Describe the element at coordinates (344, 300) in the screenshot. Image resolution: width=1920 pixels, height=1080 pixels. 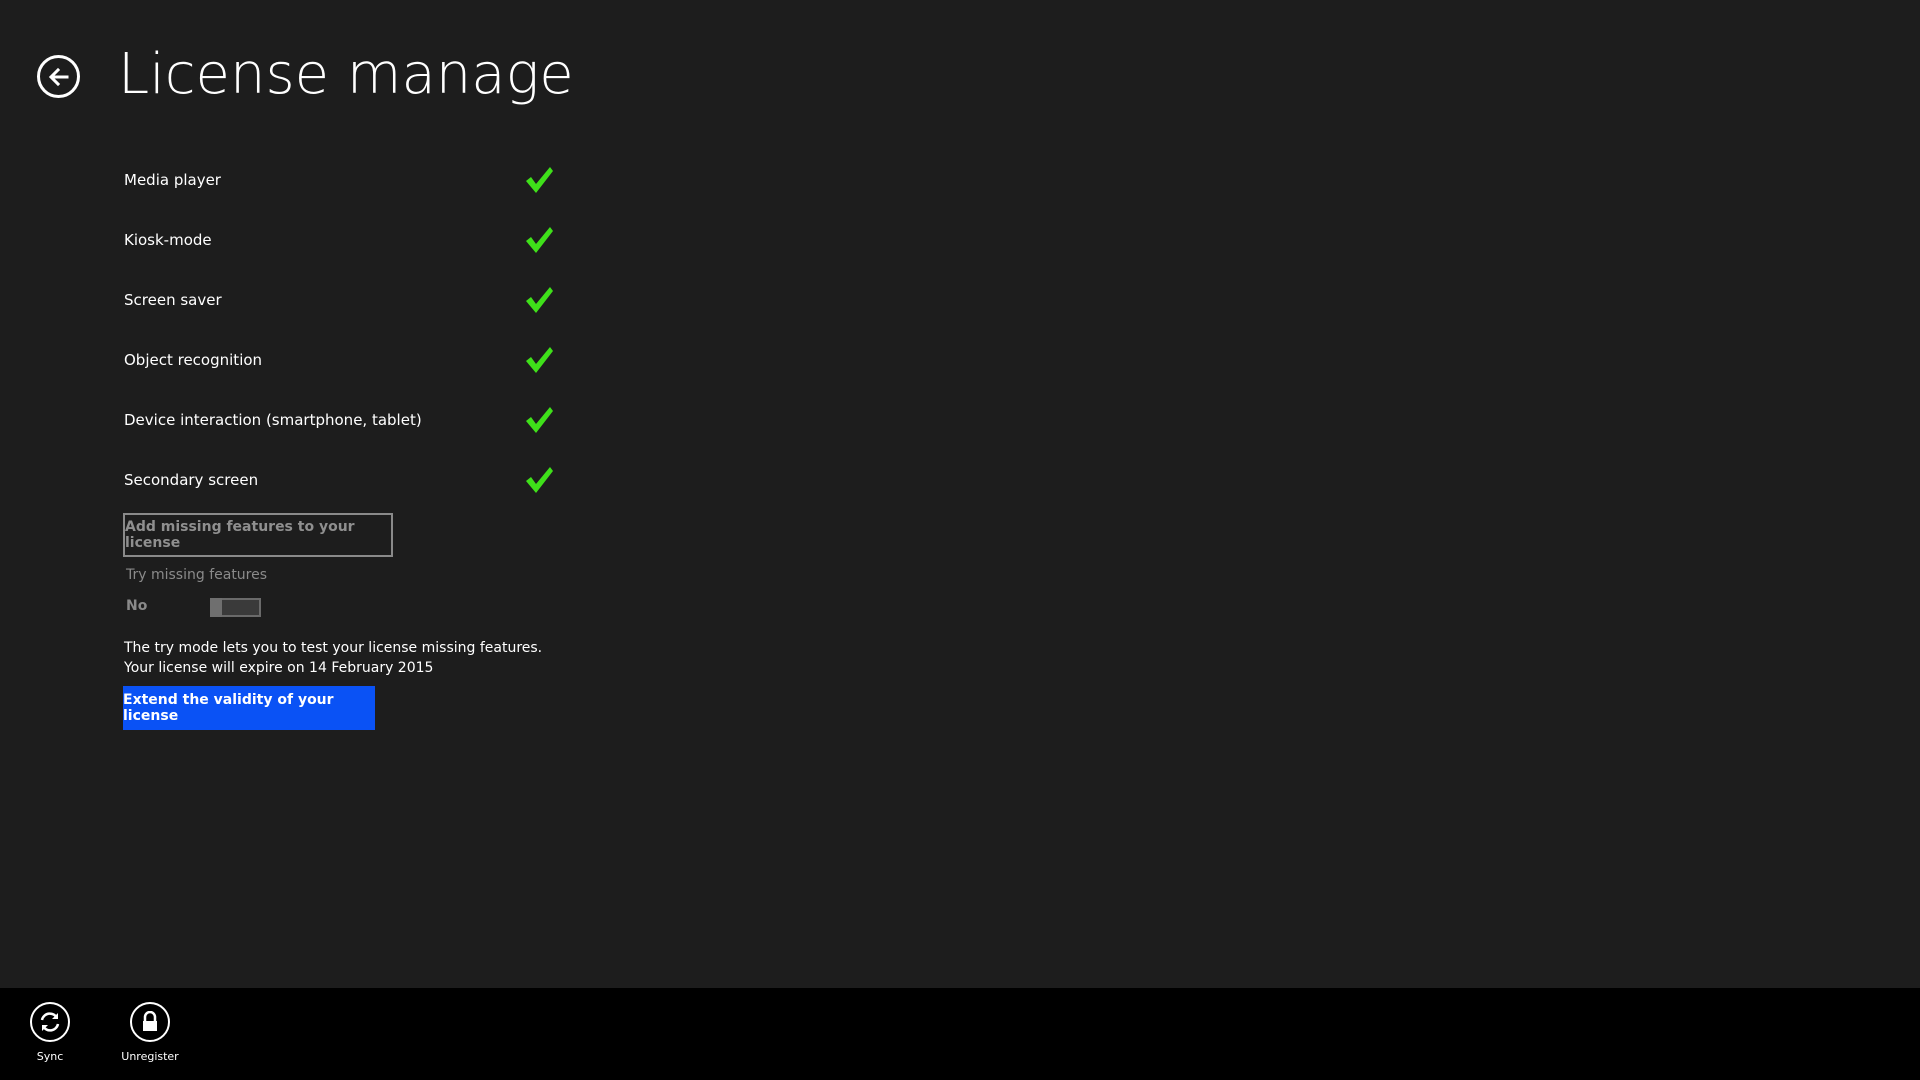
I see `feature-row: Screen saver` at that location.